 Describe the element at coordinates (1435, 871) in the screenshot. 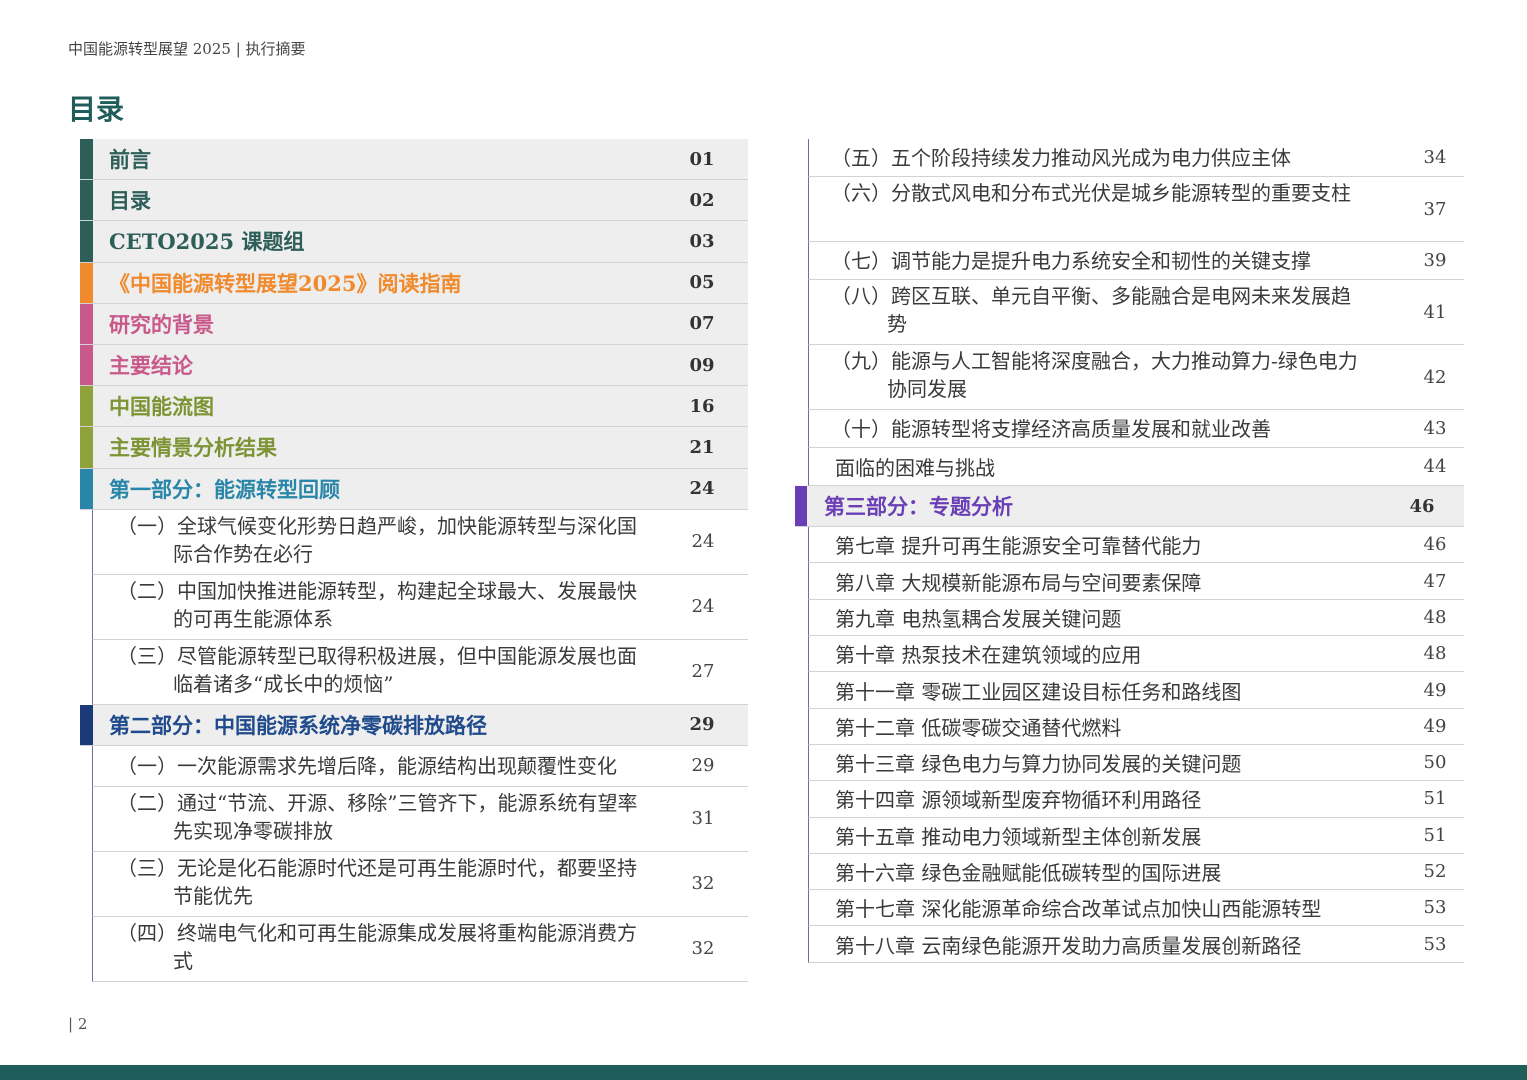

I see `toc-page-number: 52` at that location.